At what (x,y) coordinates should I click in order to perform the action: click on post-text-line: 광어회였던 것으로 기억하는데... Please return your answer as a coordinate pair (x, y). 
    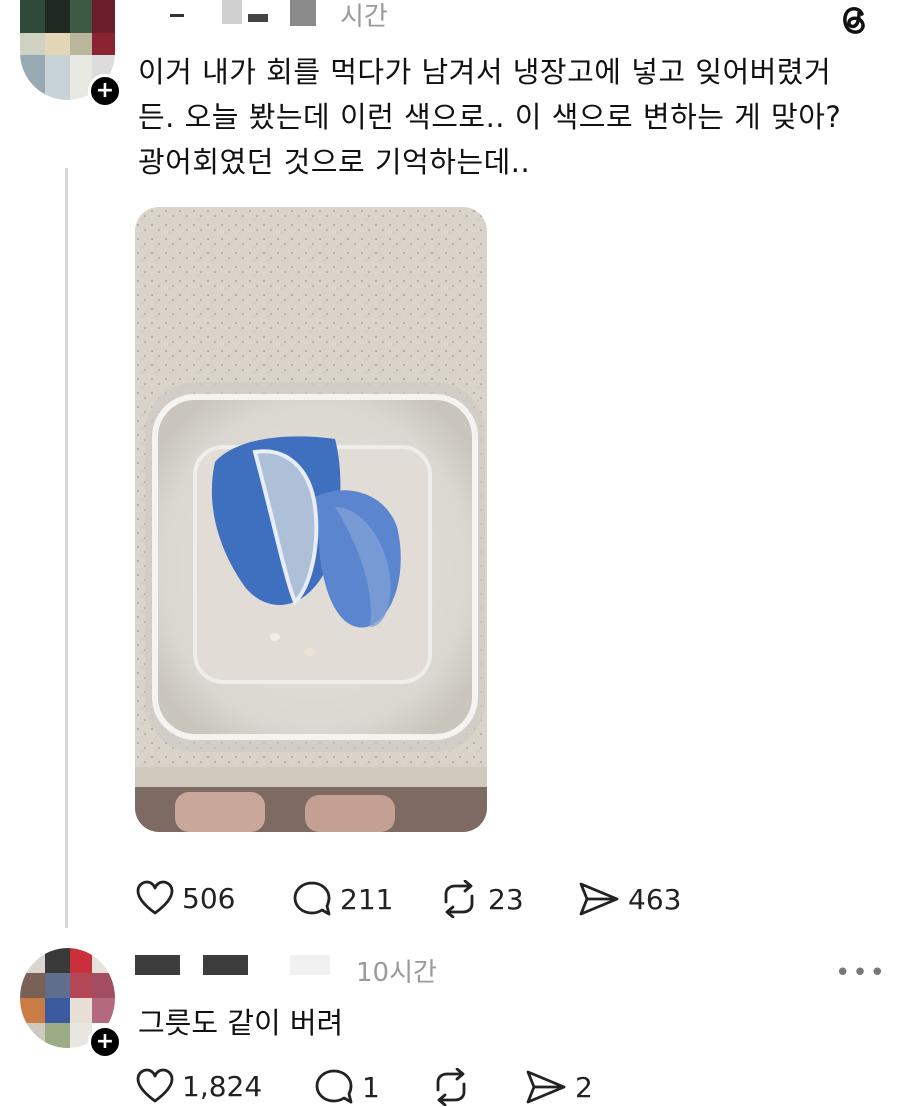
    Looking at the image, I should click on (334, 162).